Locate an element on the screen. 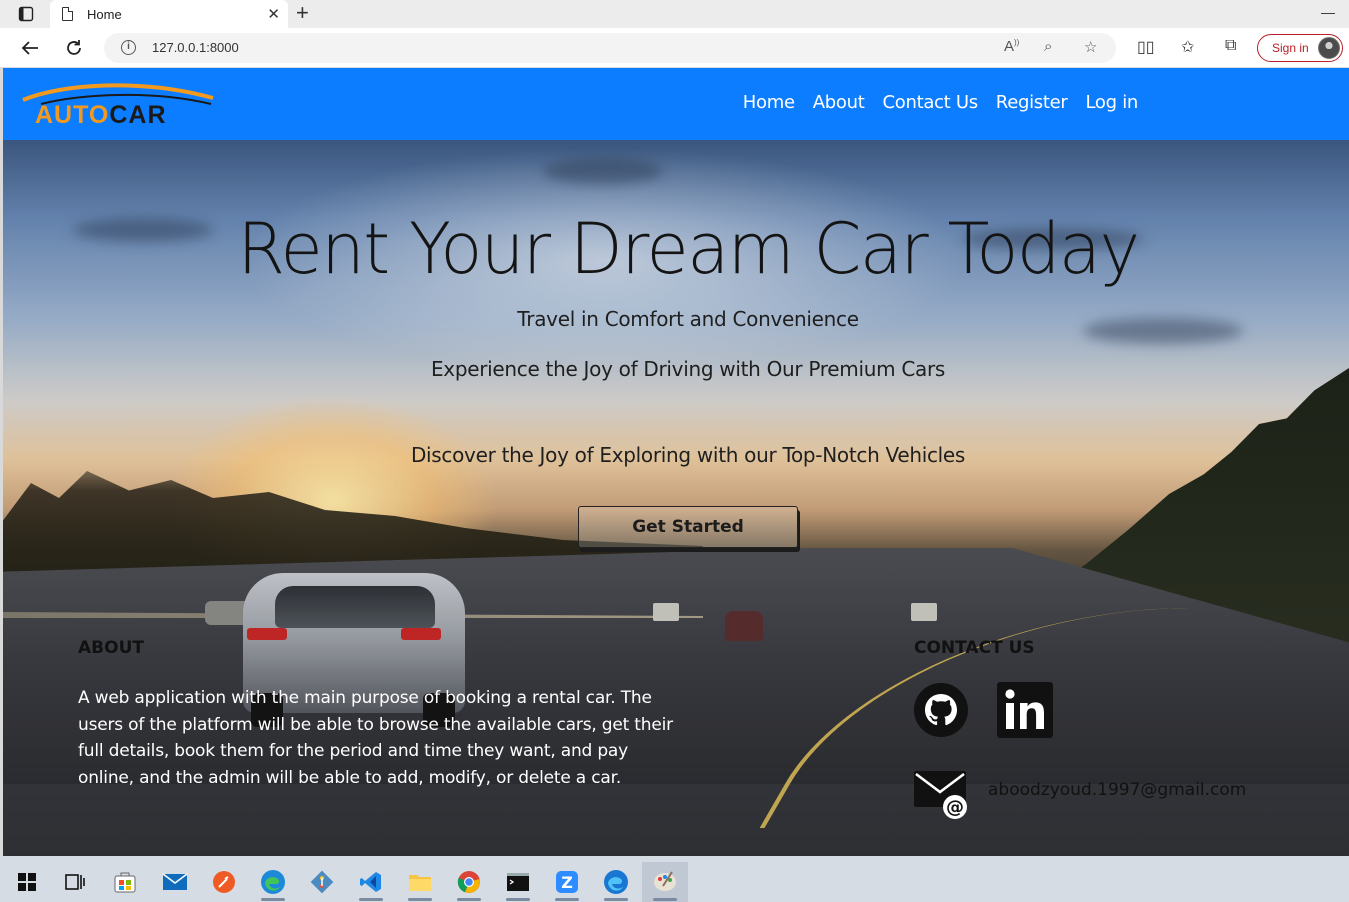 This screenshot has width=1349, height=902. close-tab-icon: ✕ is located at coordinates (273, 14).